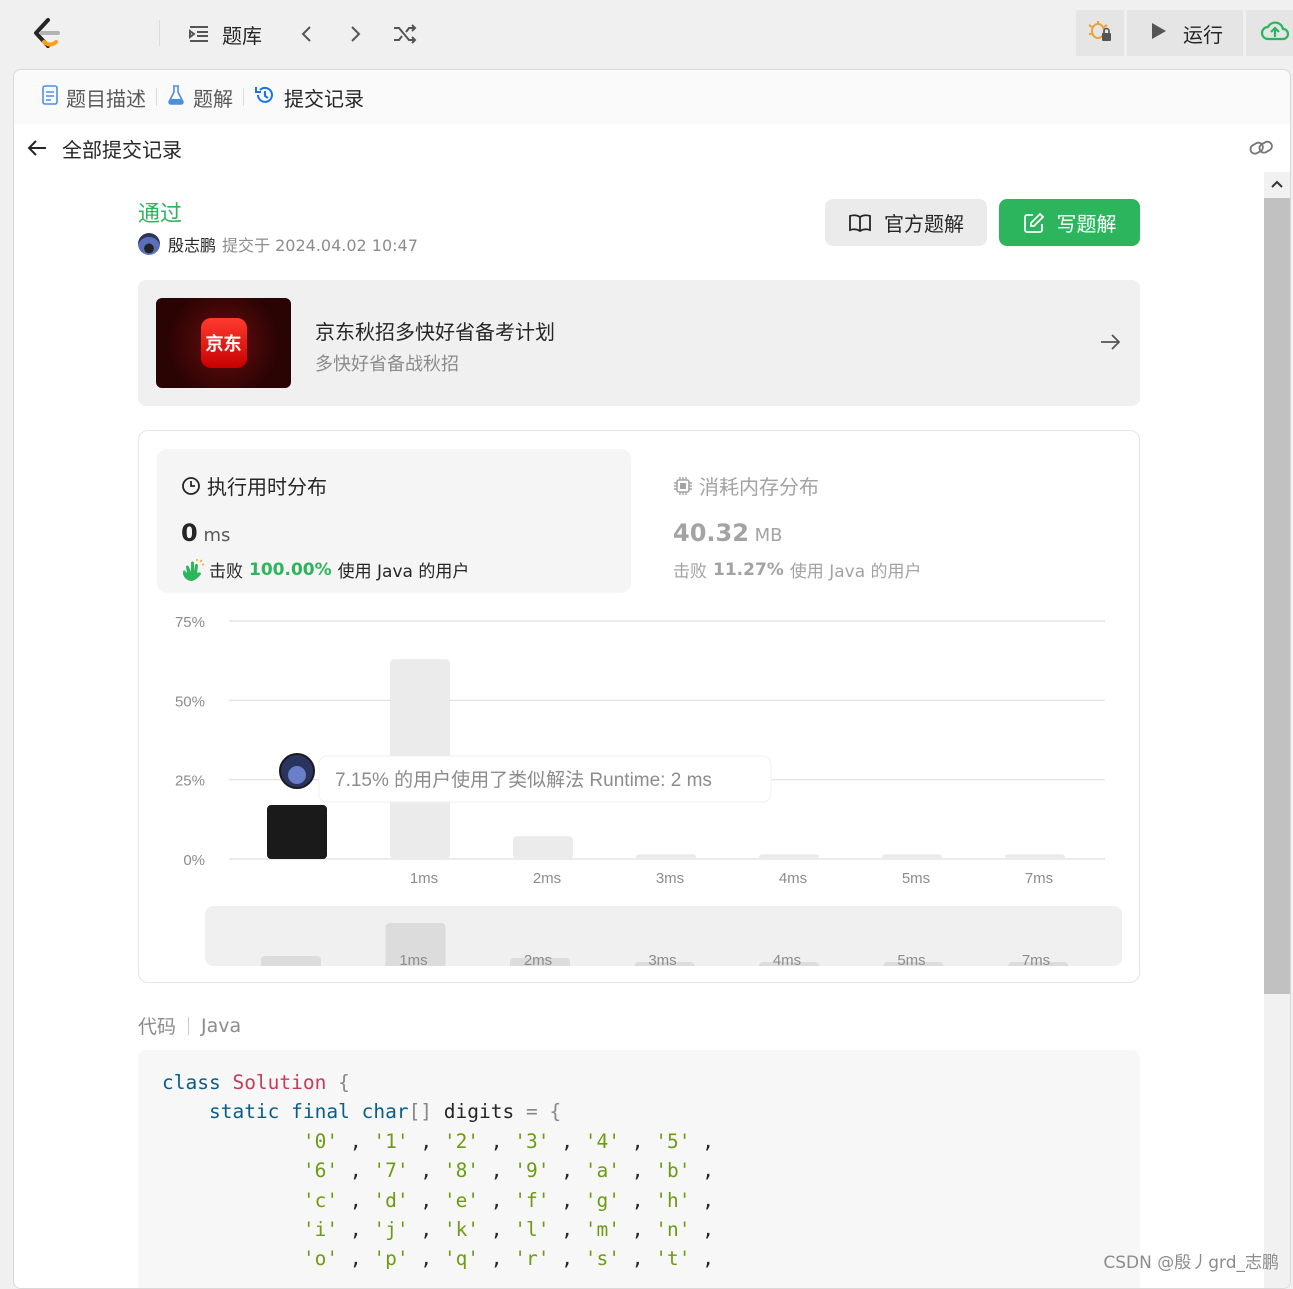  Describe the element at coordinates (1269, 33) in the screenshot. I see `submit-button` at that location.